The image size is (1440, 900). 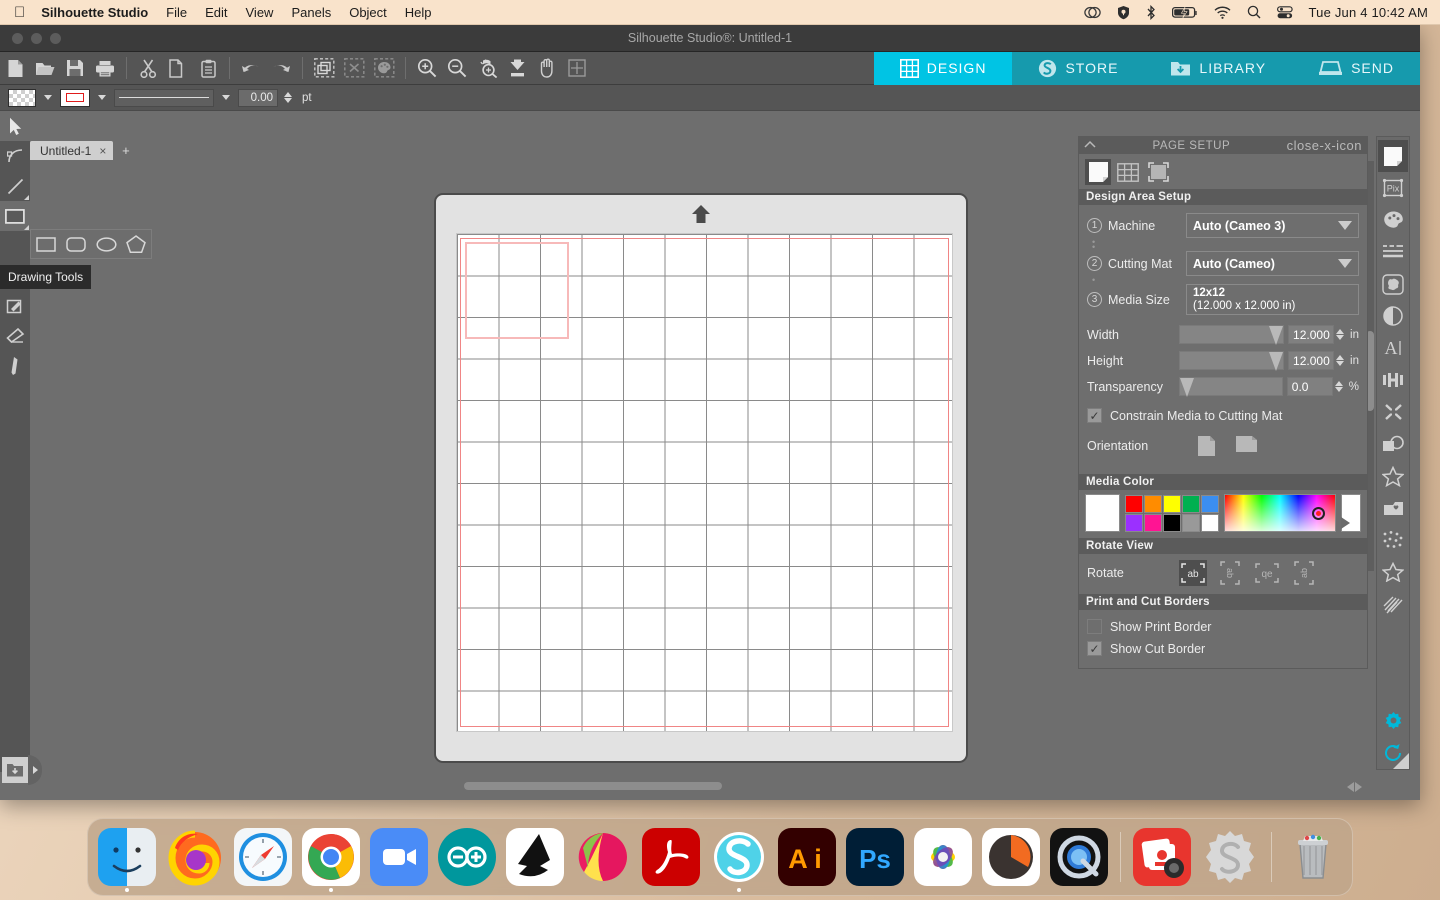 I want to click on fill-dropdown-caret-icon, so click(x=48, y=97).